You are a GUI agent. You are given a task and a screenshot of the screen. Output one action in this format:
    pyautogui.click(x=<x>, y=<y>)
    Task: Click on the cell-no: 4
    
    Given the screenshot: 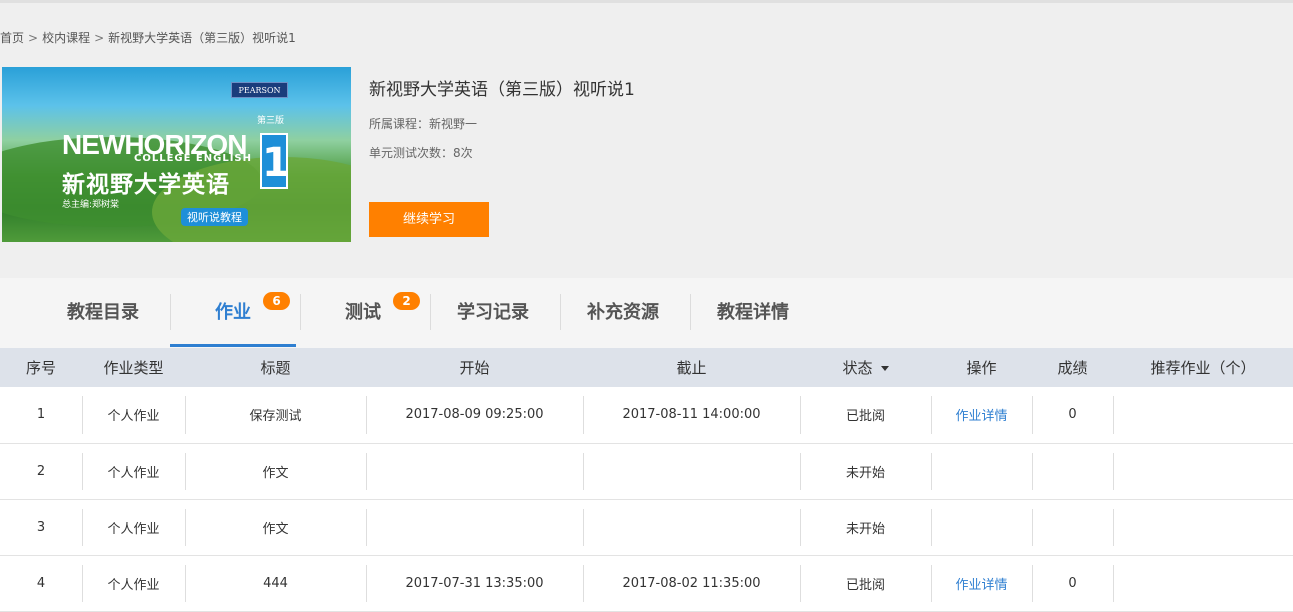 What is the action you would take?
    pyautogui.click(x=41, y=583)
    